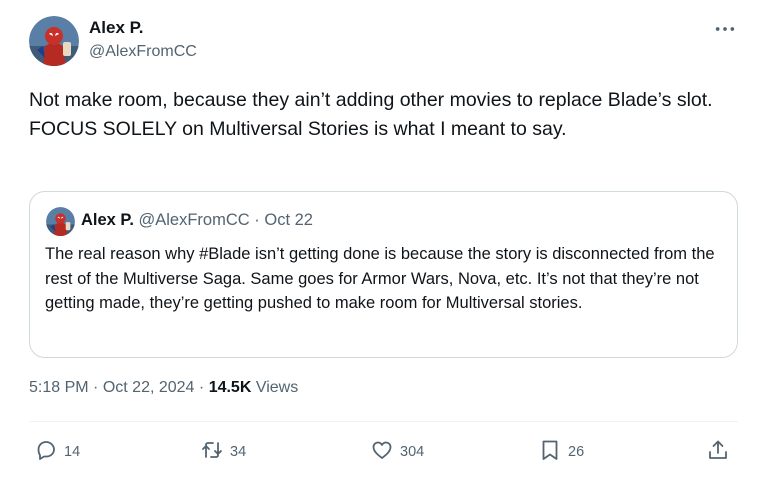 Image resolution: width=759 pixels, height=483 pixels. I want to click on reply-button: 14, so click(57, 452).